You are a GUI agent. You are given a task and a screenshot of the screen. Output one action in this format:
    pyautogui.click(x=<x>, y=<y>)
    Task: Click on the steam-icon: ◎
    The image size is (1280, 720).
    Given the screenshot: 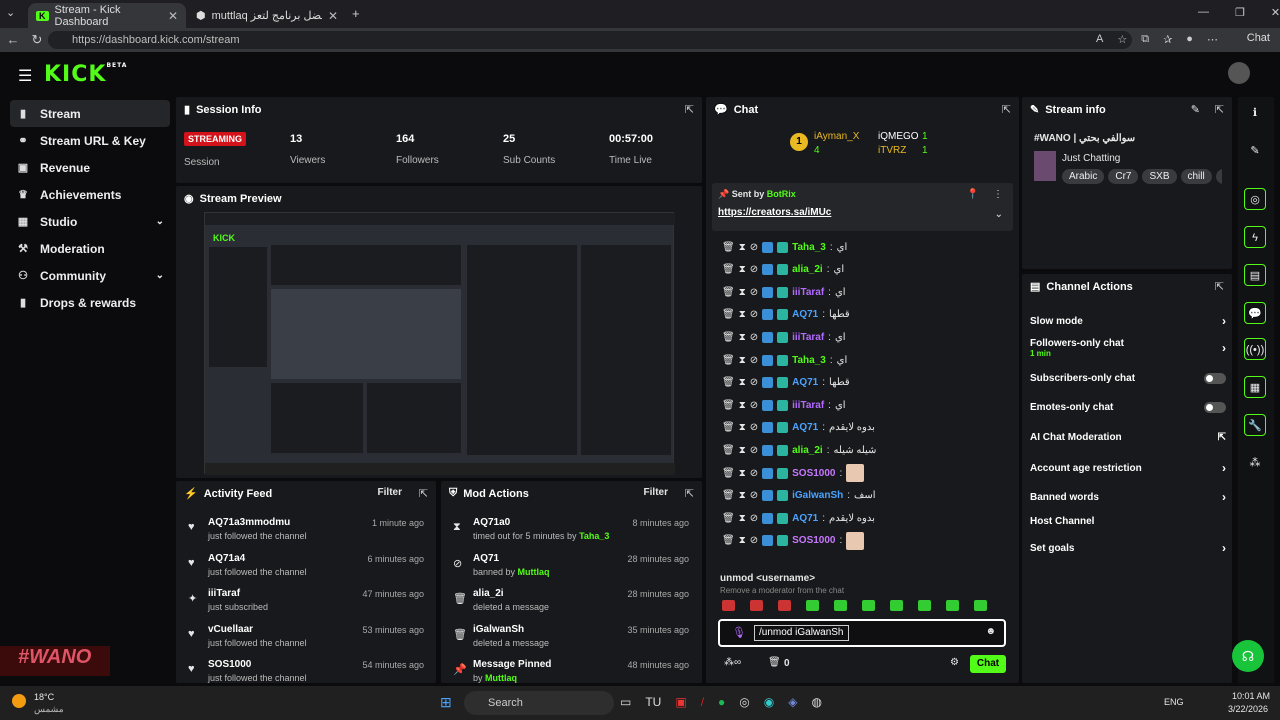 What is the action you would take?
    pyautogui.click(x=744, y=702)
    